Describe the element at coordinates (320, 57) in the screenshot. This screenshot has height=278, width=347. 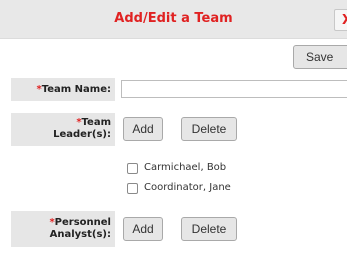
I see `save-button: Save` at that location.